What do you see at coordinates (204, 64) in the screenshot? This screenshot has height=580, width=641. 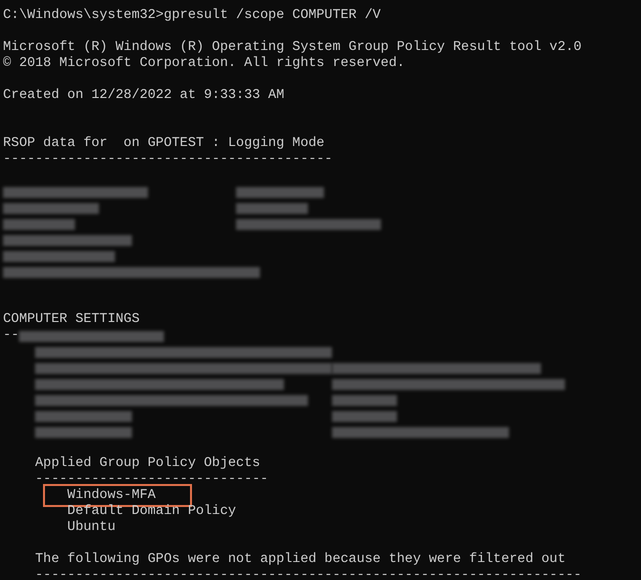 I see `console-text: © 2018 Microsoft Corporation. All rights reserved.` at bounding box center [204, 64].